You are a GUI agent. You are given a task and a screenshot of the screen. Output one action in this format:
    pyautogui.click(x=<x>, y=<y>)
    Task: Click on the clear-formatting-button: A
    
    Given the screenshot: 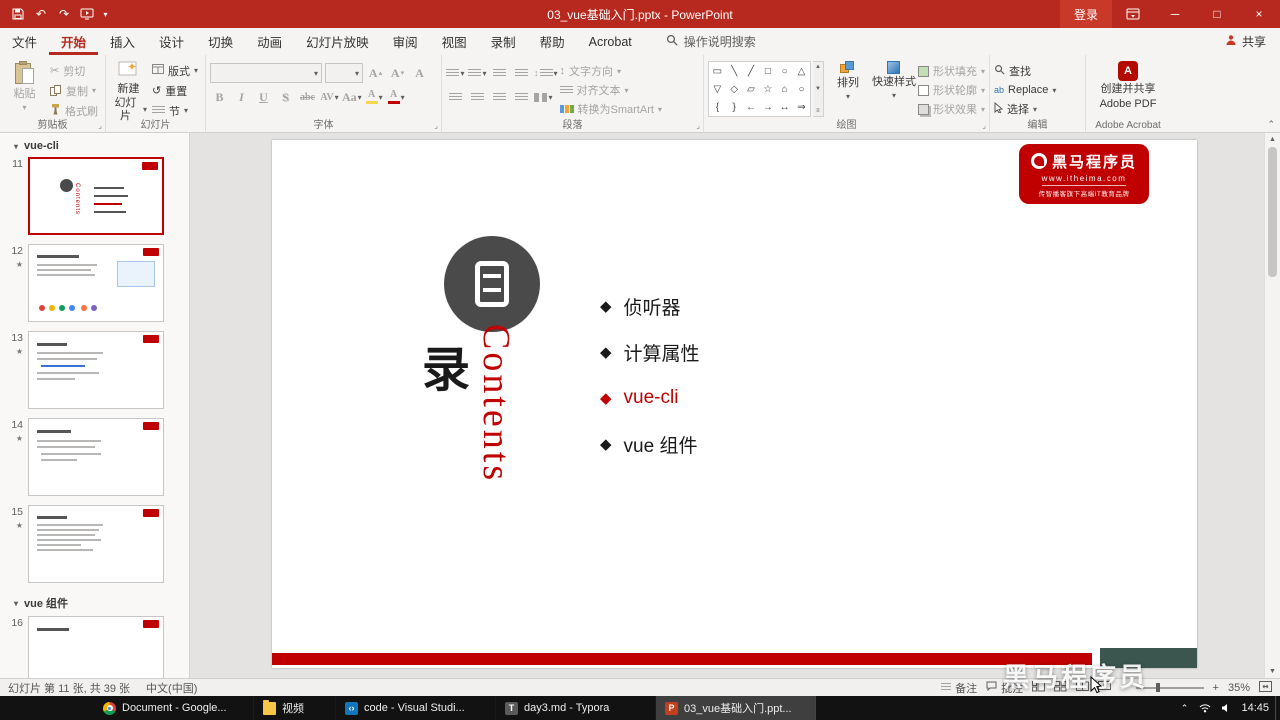 What is the action you would take?
    pyautogui.click(x=419, y=73)
    